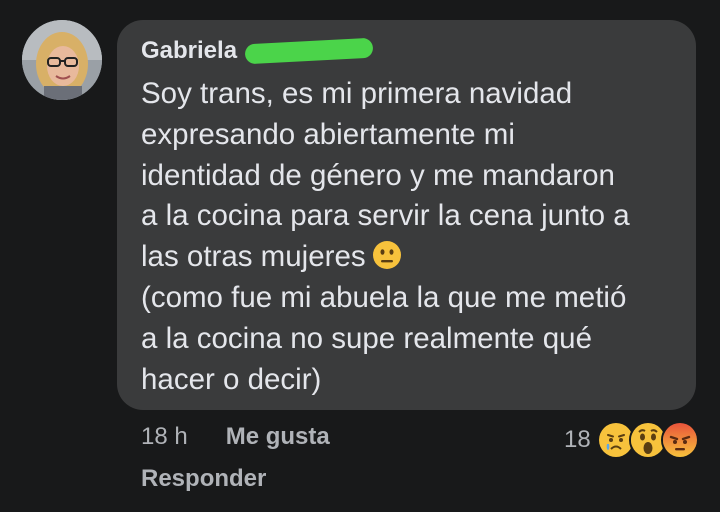 The image size is (720, 512). Describe the element at coordinates (679, 440) in the screenshot. I see `angry-reaction-icon` at that location.